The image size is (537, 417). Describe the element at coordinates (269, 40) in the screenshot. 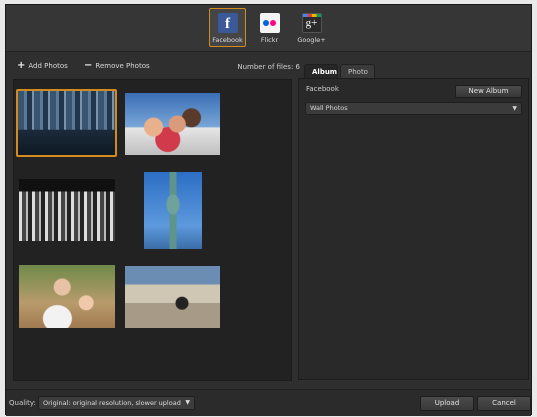

I see `service-label: Flickr` at that location.